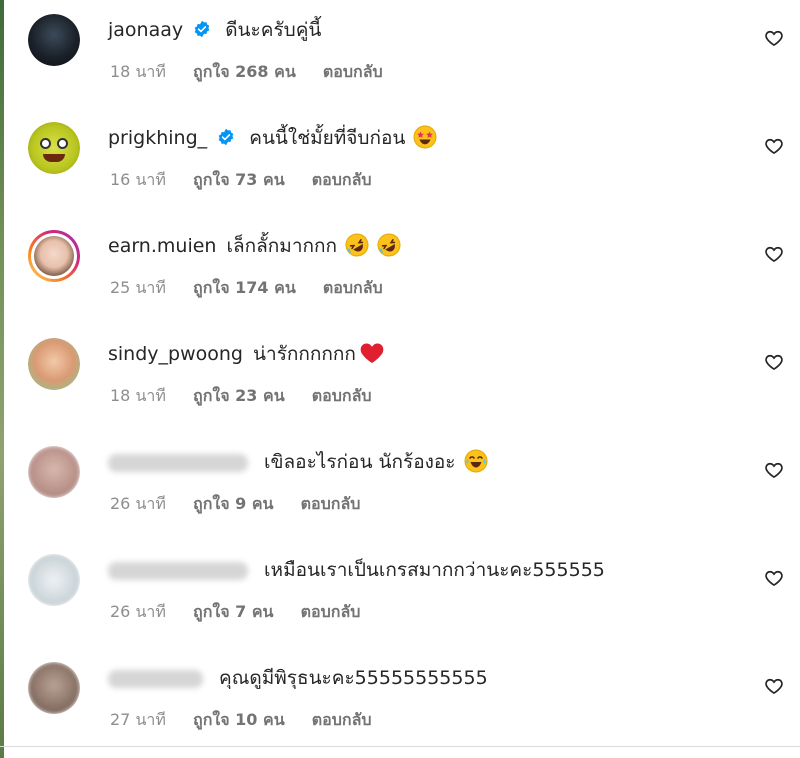 Image resolution: width=800 pixels, height=758 pixels. Describe the element at coordinates (138, 179) in the screenshot. I see `comment-time: 16 นาที` at that location.